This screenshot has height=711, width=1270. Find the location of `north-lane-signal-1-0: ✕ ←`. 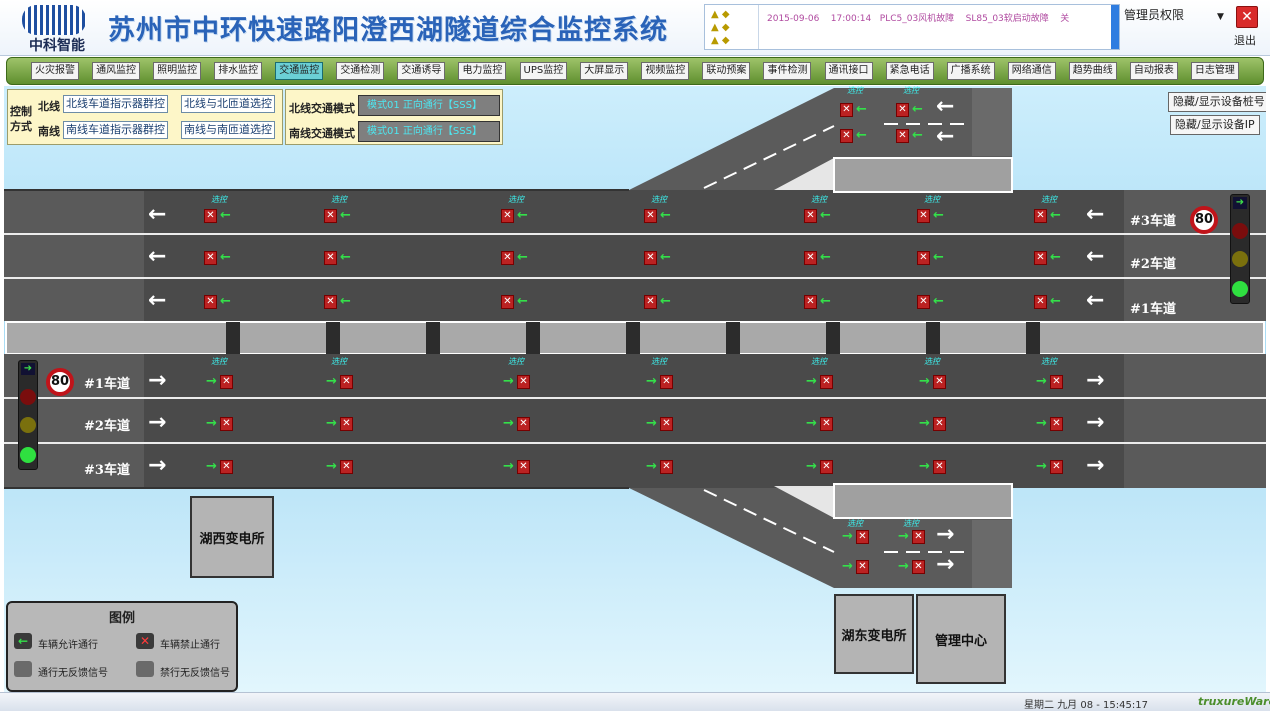

north-lane-signal-1-0: ✕ ← is located at coordinates (219, 258).